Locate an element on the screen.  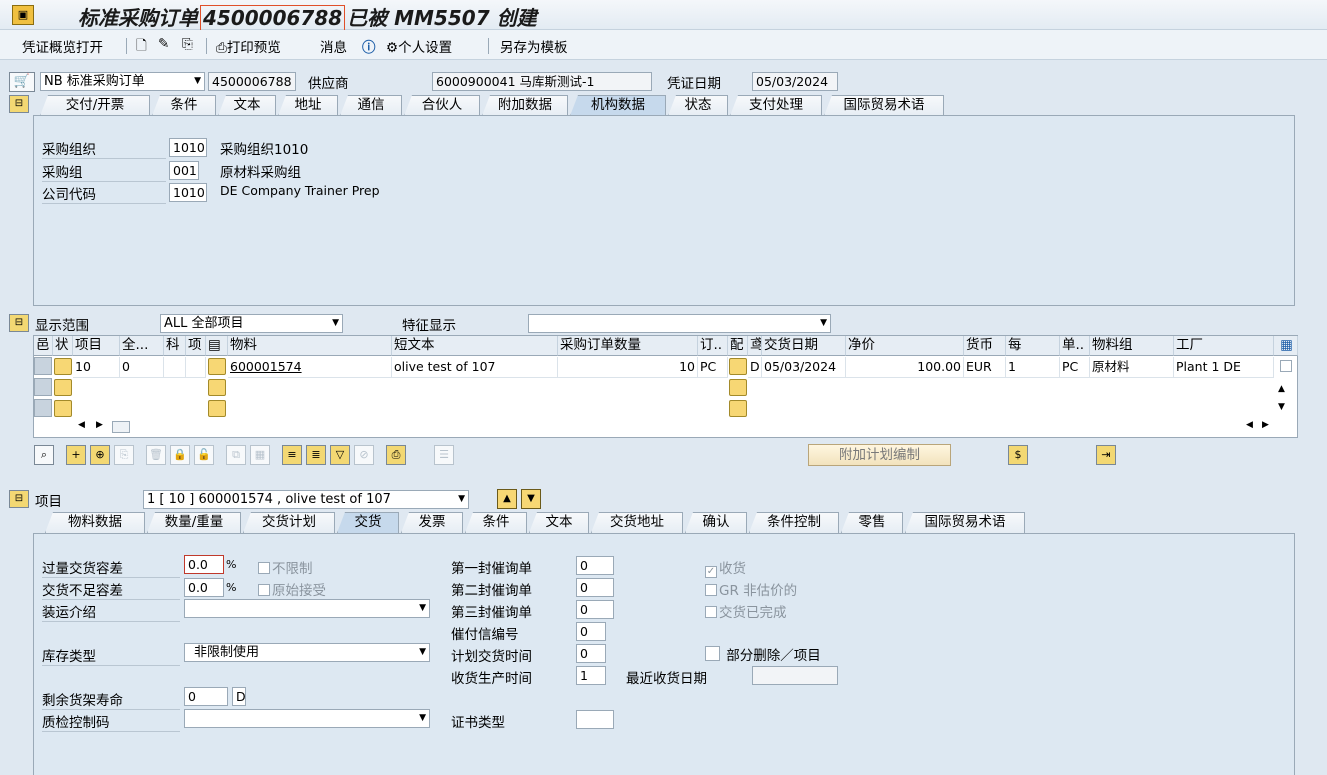
copy-icon-2: ⧉ is located at coordinates (236, 455).